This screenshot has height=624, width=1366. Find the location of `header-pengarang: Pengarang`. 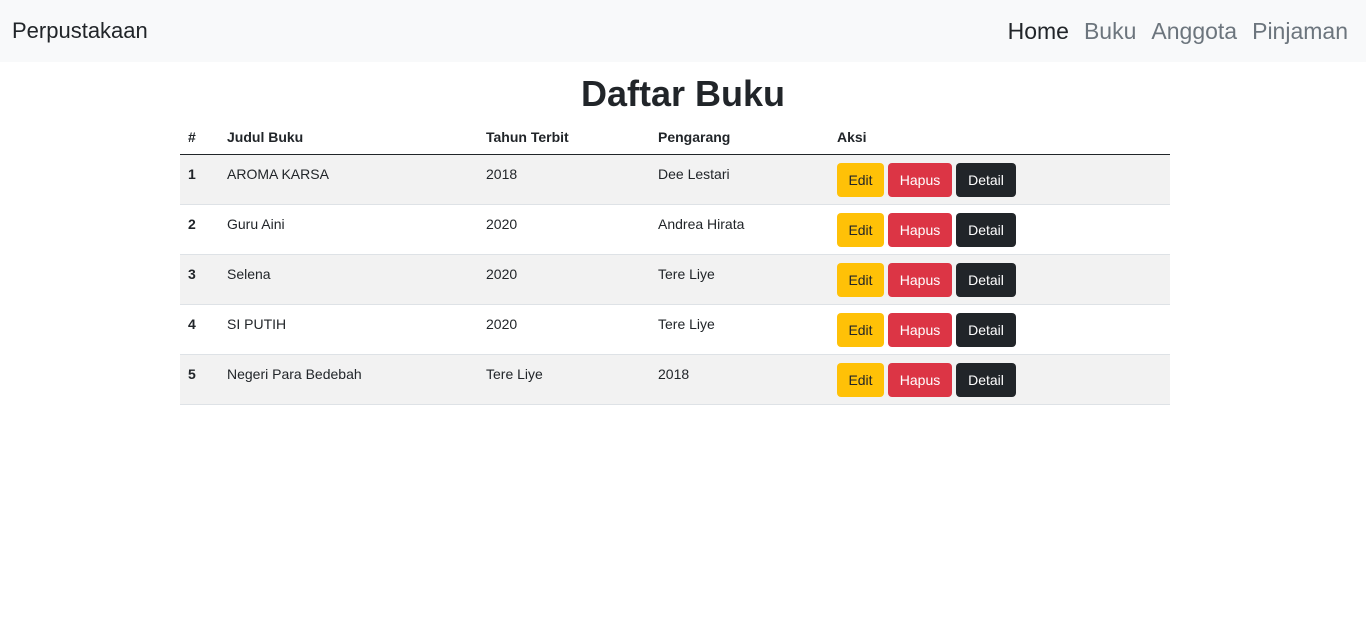

header-pengarang: Pengarang is located at coordinates (739, 137).